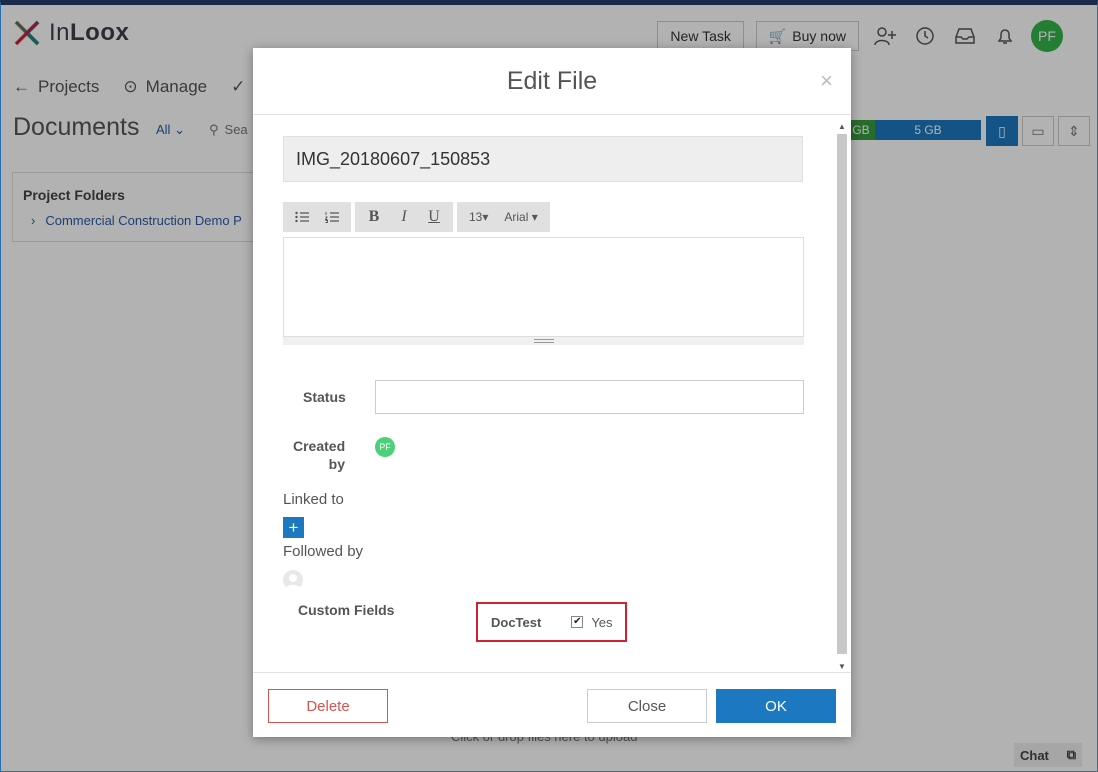 The image size is (1098, 772). What do you see at coordinates (346, 610) in the screenshot?
I see `custom-fields-label: Custom Fields` at bounding box center [346, 610].